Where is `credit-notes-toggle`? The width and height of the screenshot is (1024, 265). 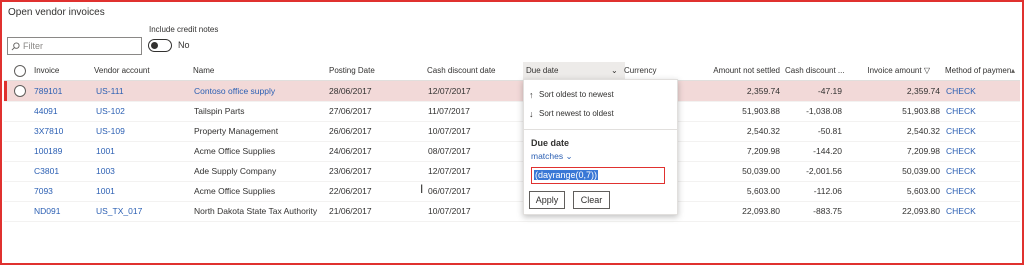
credit-notes-toggle is located at coordinates (160, 45).